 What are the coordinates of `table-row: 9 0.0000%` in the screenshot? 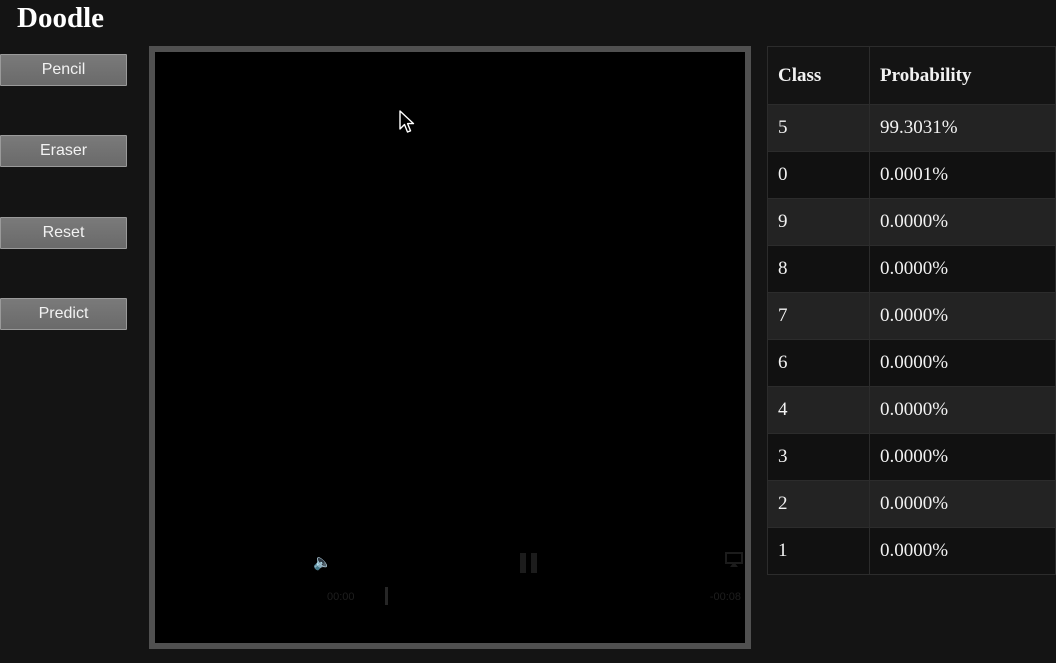 It's located at (911, 222).